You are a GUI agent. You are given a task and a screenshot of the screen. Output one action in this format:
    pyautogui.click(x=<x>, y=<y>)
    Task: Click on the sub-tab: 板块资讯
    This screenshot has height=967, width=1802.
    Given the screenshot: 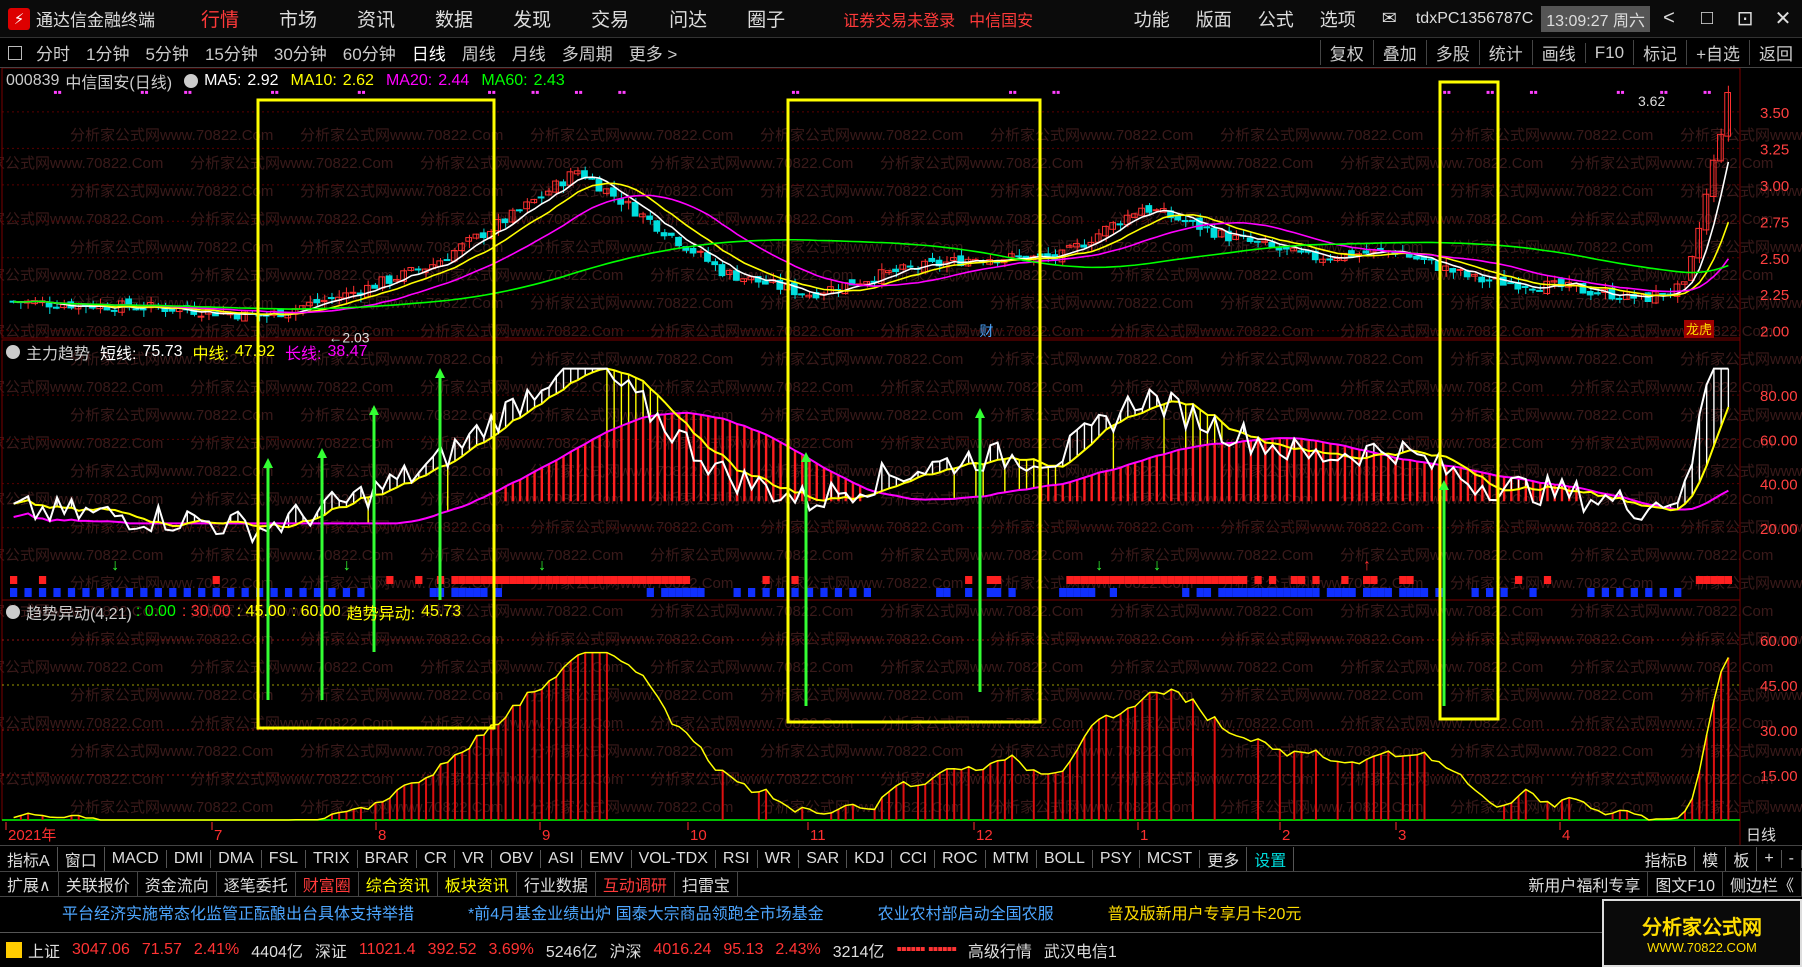 What is the action you would take?
    pyautogui.click(x=477, y=884)
    